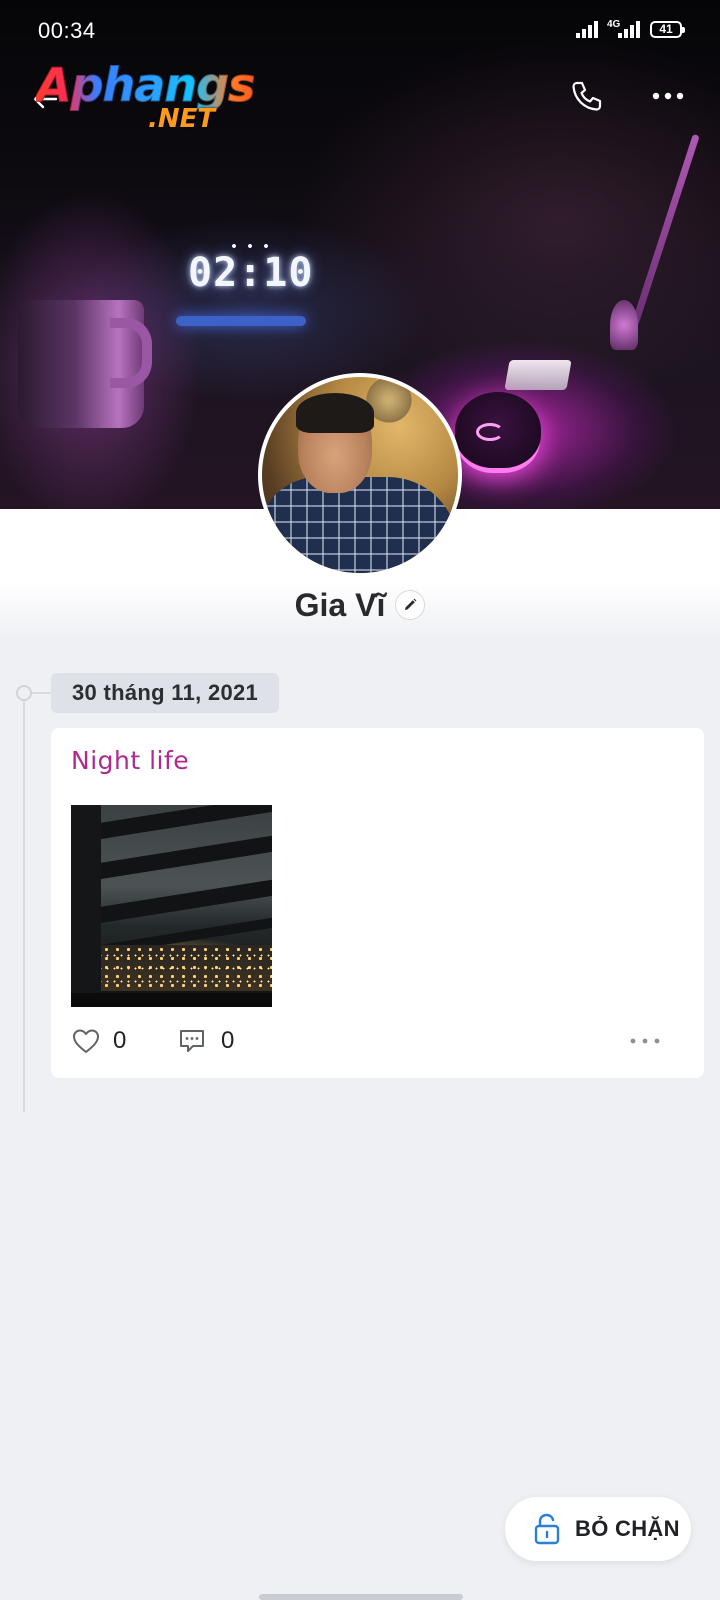 This screenshot has width=720, height=1600. I want to click on timeline-line, so click(24, 902).